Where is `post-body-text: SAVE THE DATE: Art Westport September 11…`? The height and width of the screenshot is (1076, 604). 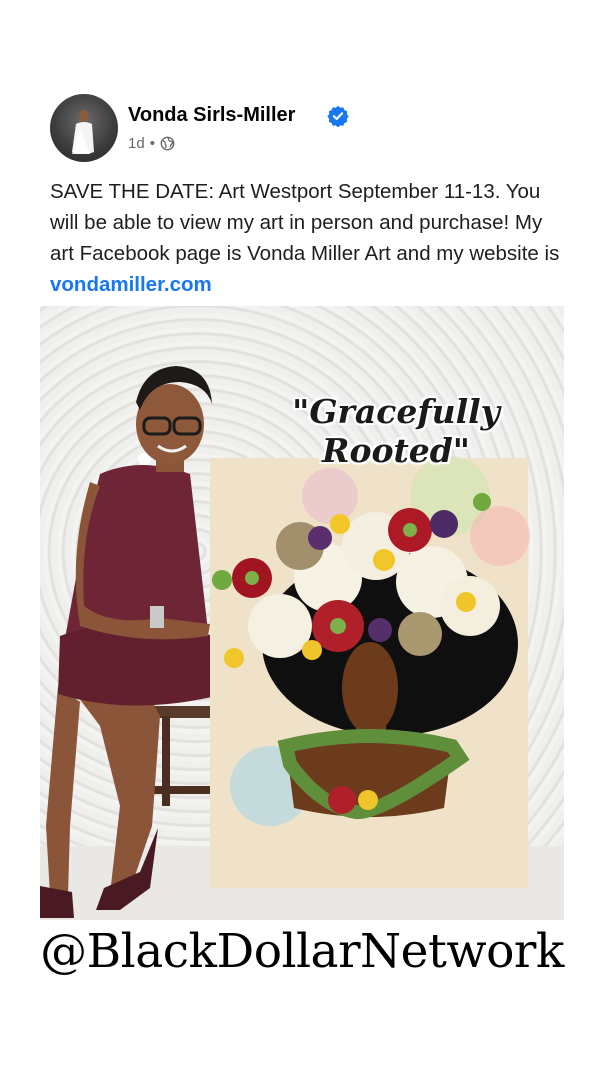
post-body-text: SAVE THE DATE: Art Westport September 11… is located at coordinates (306, 238).